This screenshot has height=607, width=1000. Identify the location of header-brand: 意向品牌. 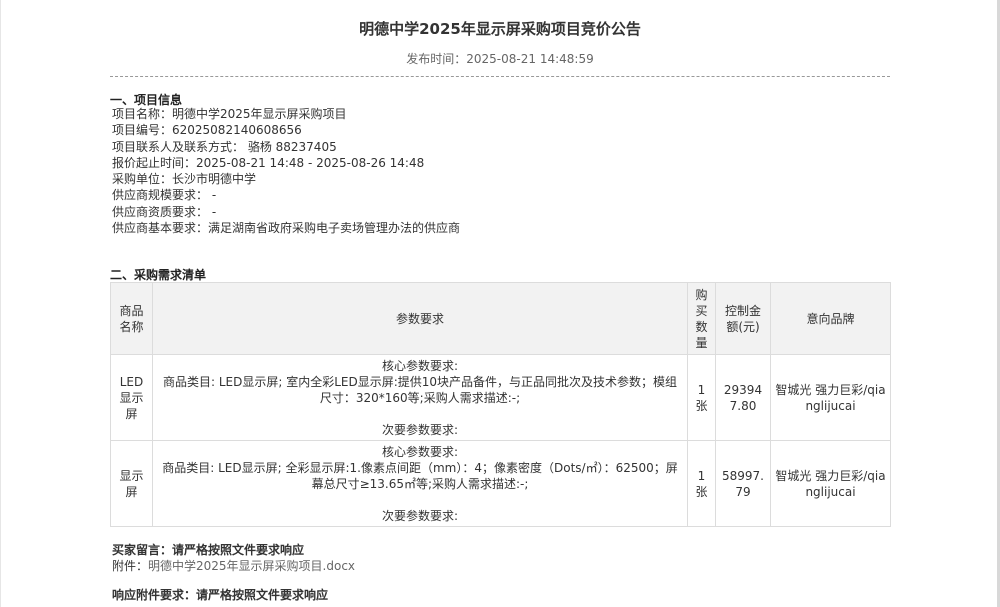
(830, 318).